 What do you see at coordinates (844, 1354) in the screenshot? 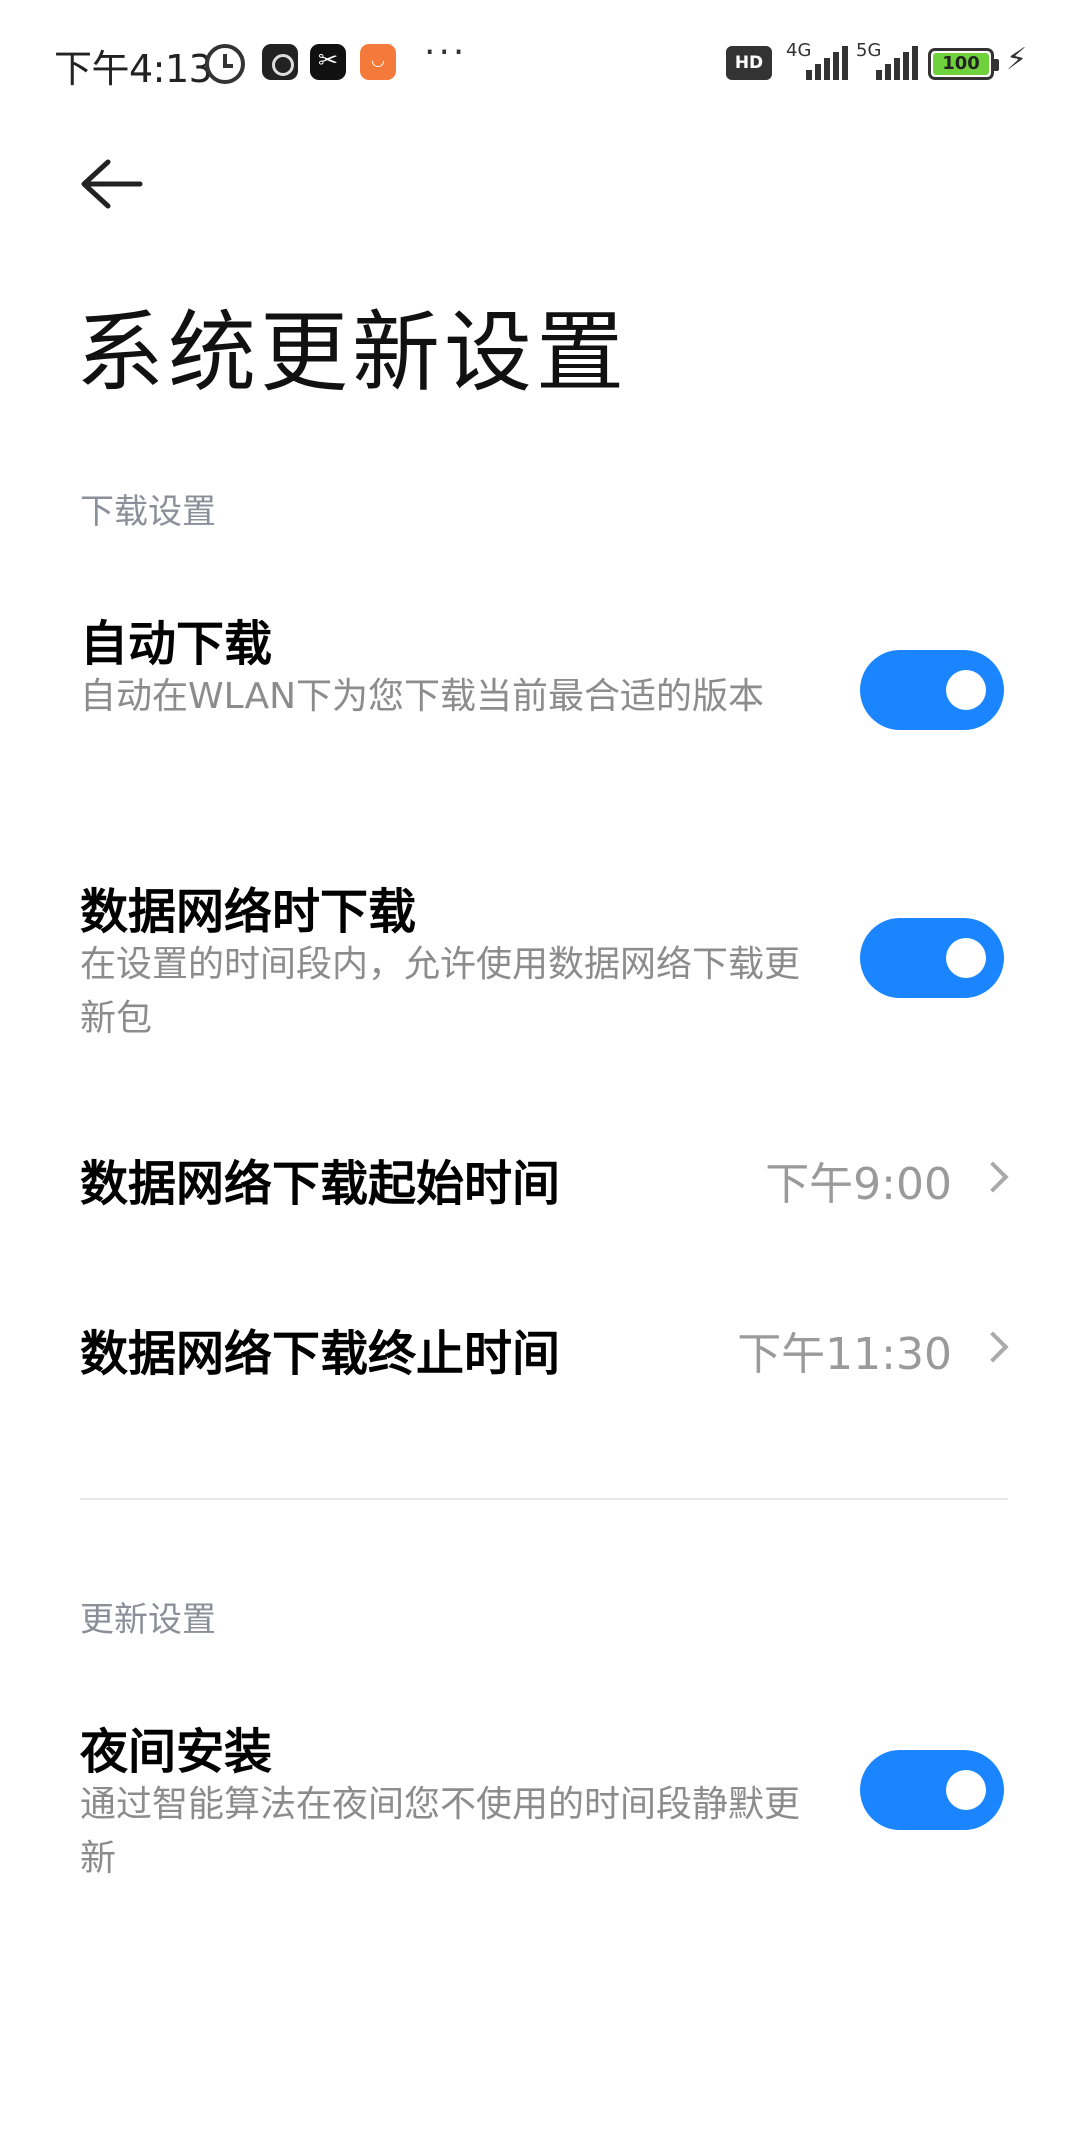
I see `end-time-value: 下午11:30` at bounding box center [844, 1354].